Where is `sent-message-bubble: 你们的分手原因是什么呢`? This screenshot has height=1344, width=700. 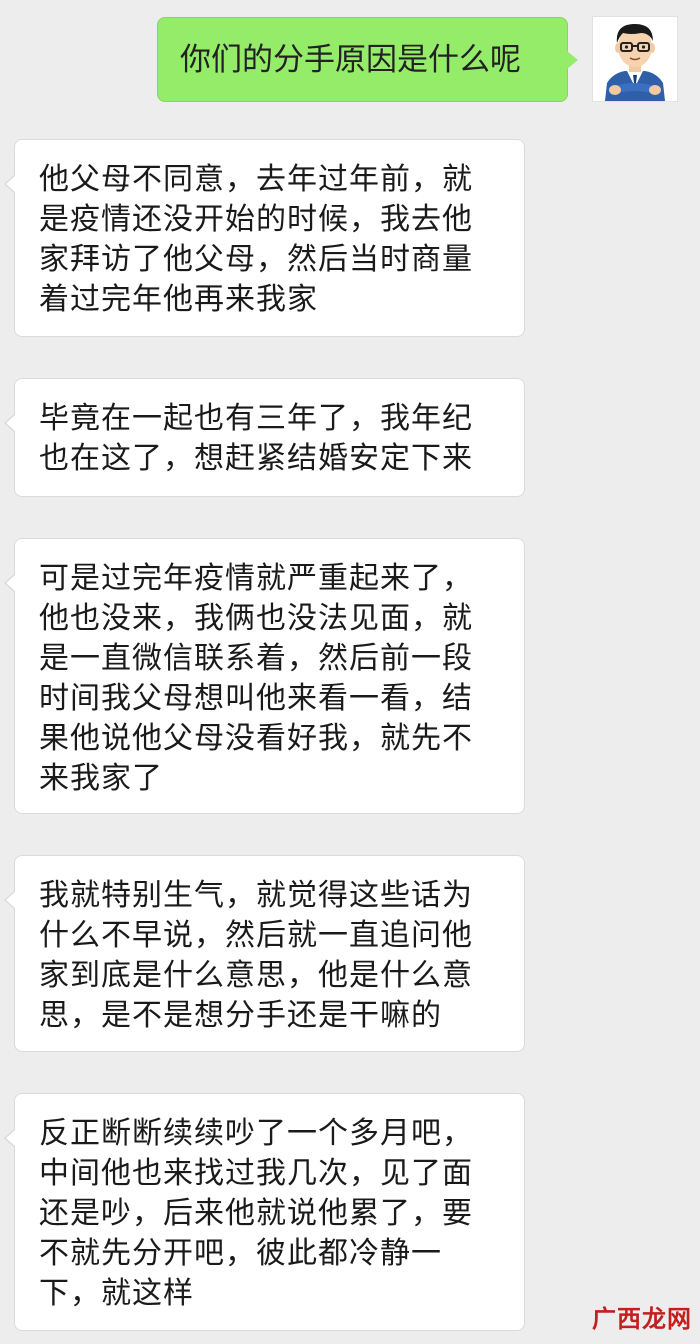 sent-message-bubble: 你们的分手原因是什么呢 is located at coordinates (367, 59).